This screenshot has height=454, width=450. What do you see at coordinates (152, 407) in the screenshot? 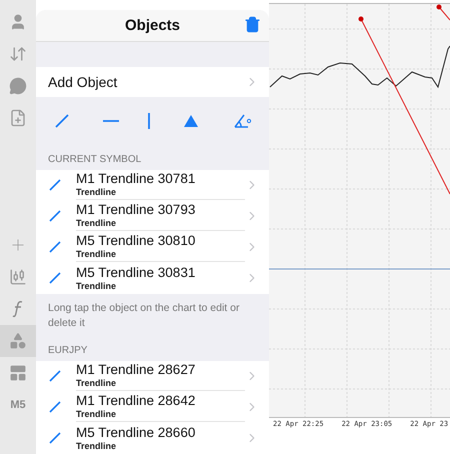
I see `object-row: M1 Trendline 28642 Trendline` at bounding box center [152, 407].